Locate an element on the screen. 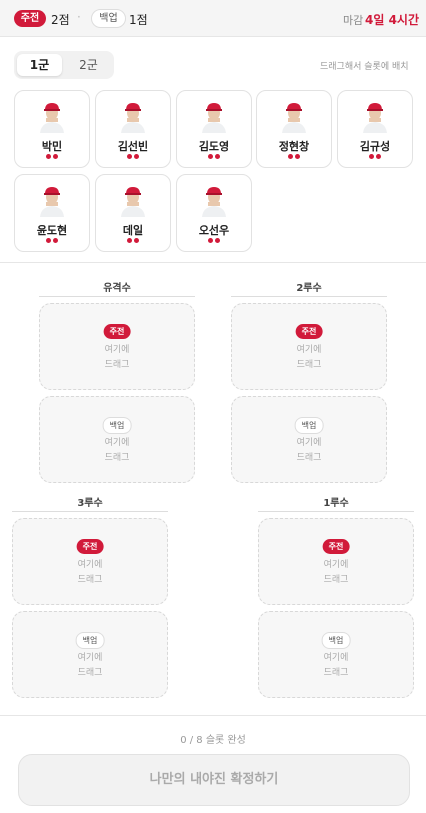  position-title-shortstop: 유격수 is located at coordinates (117, 288).